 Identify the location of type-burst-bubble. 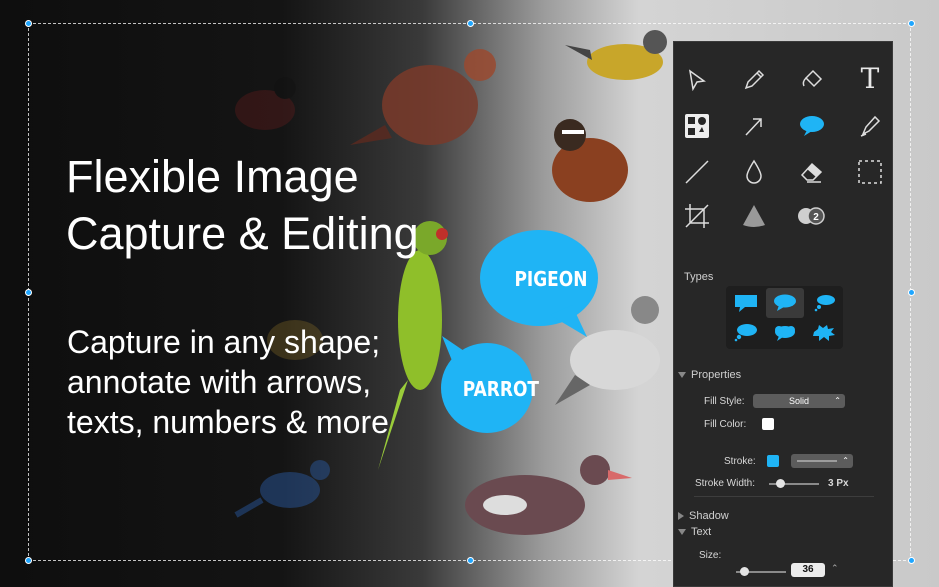
(824, 333).